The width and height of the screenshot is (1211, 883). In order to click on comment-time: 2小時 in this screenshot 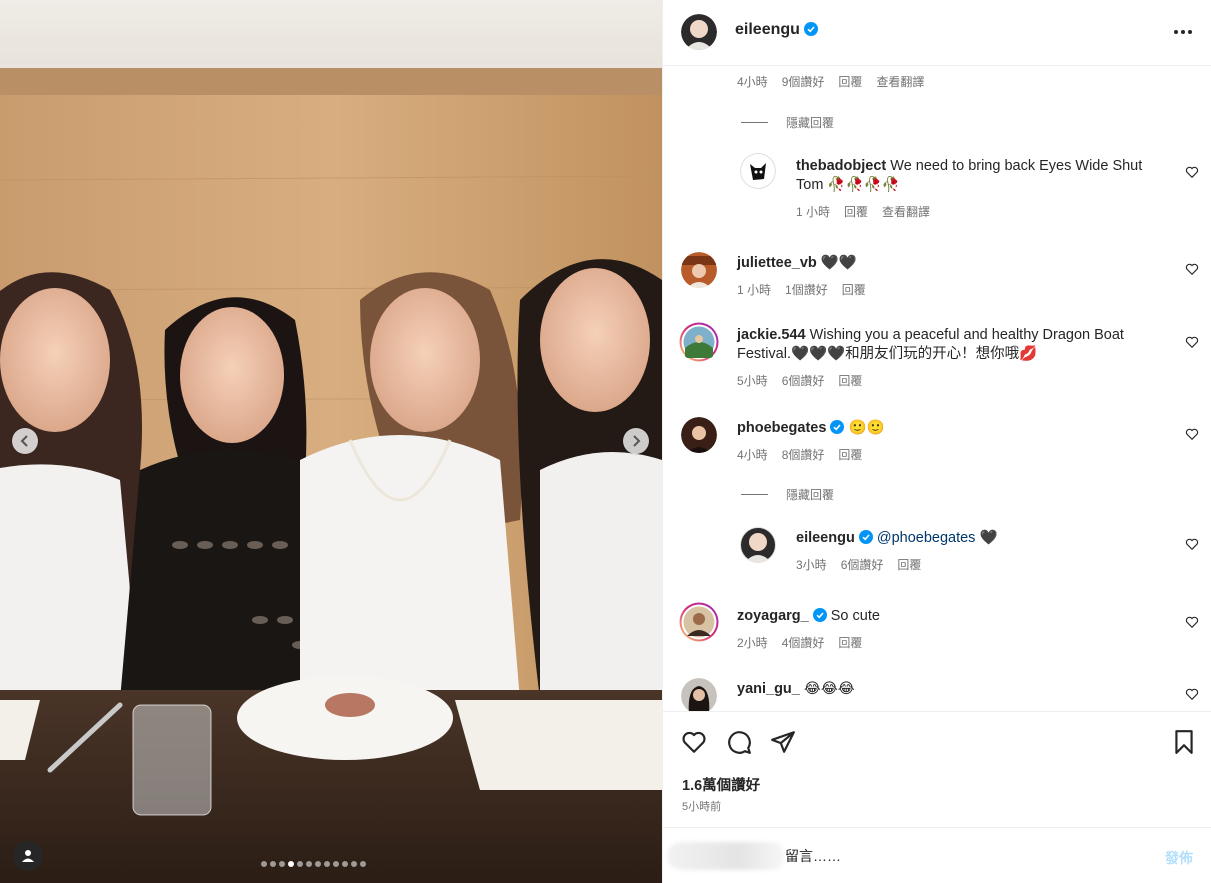, I will do `click(752, 643)`.